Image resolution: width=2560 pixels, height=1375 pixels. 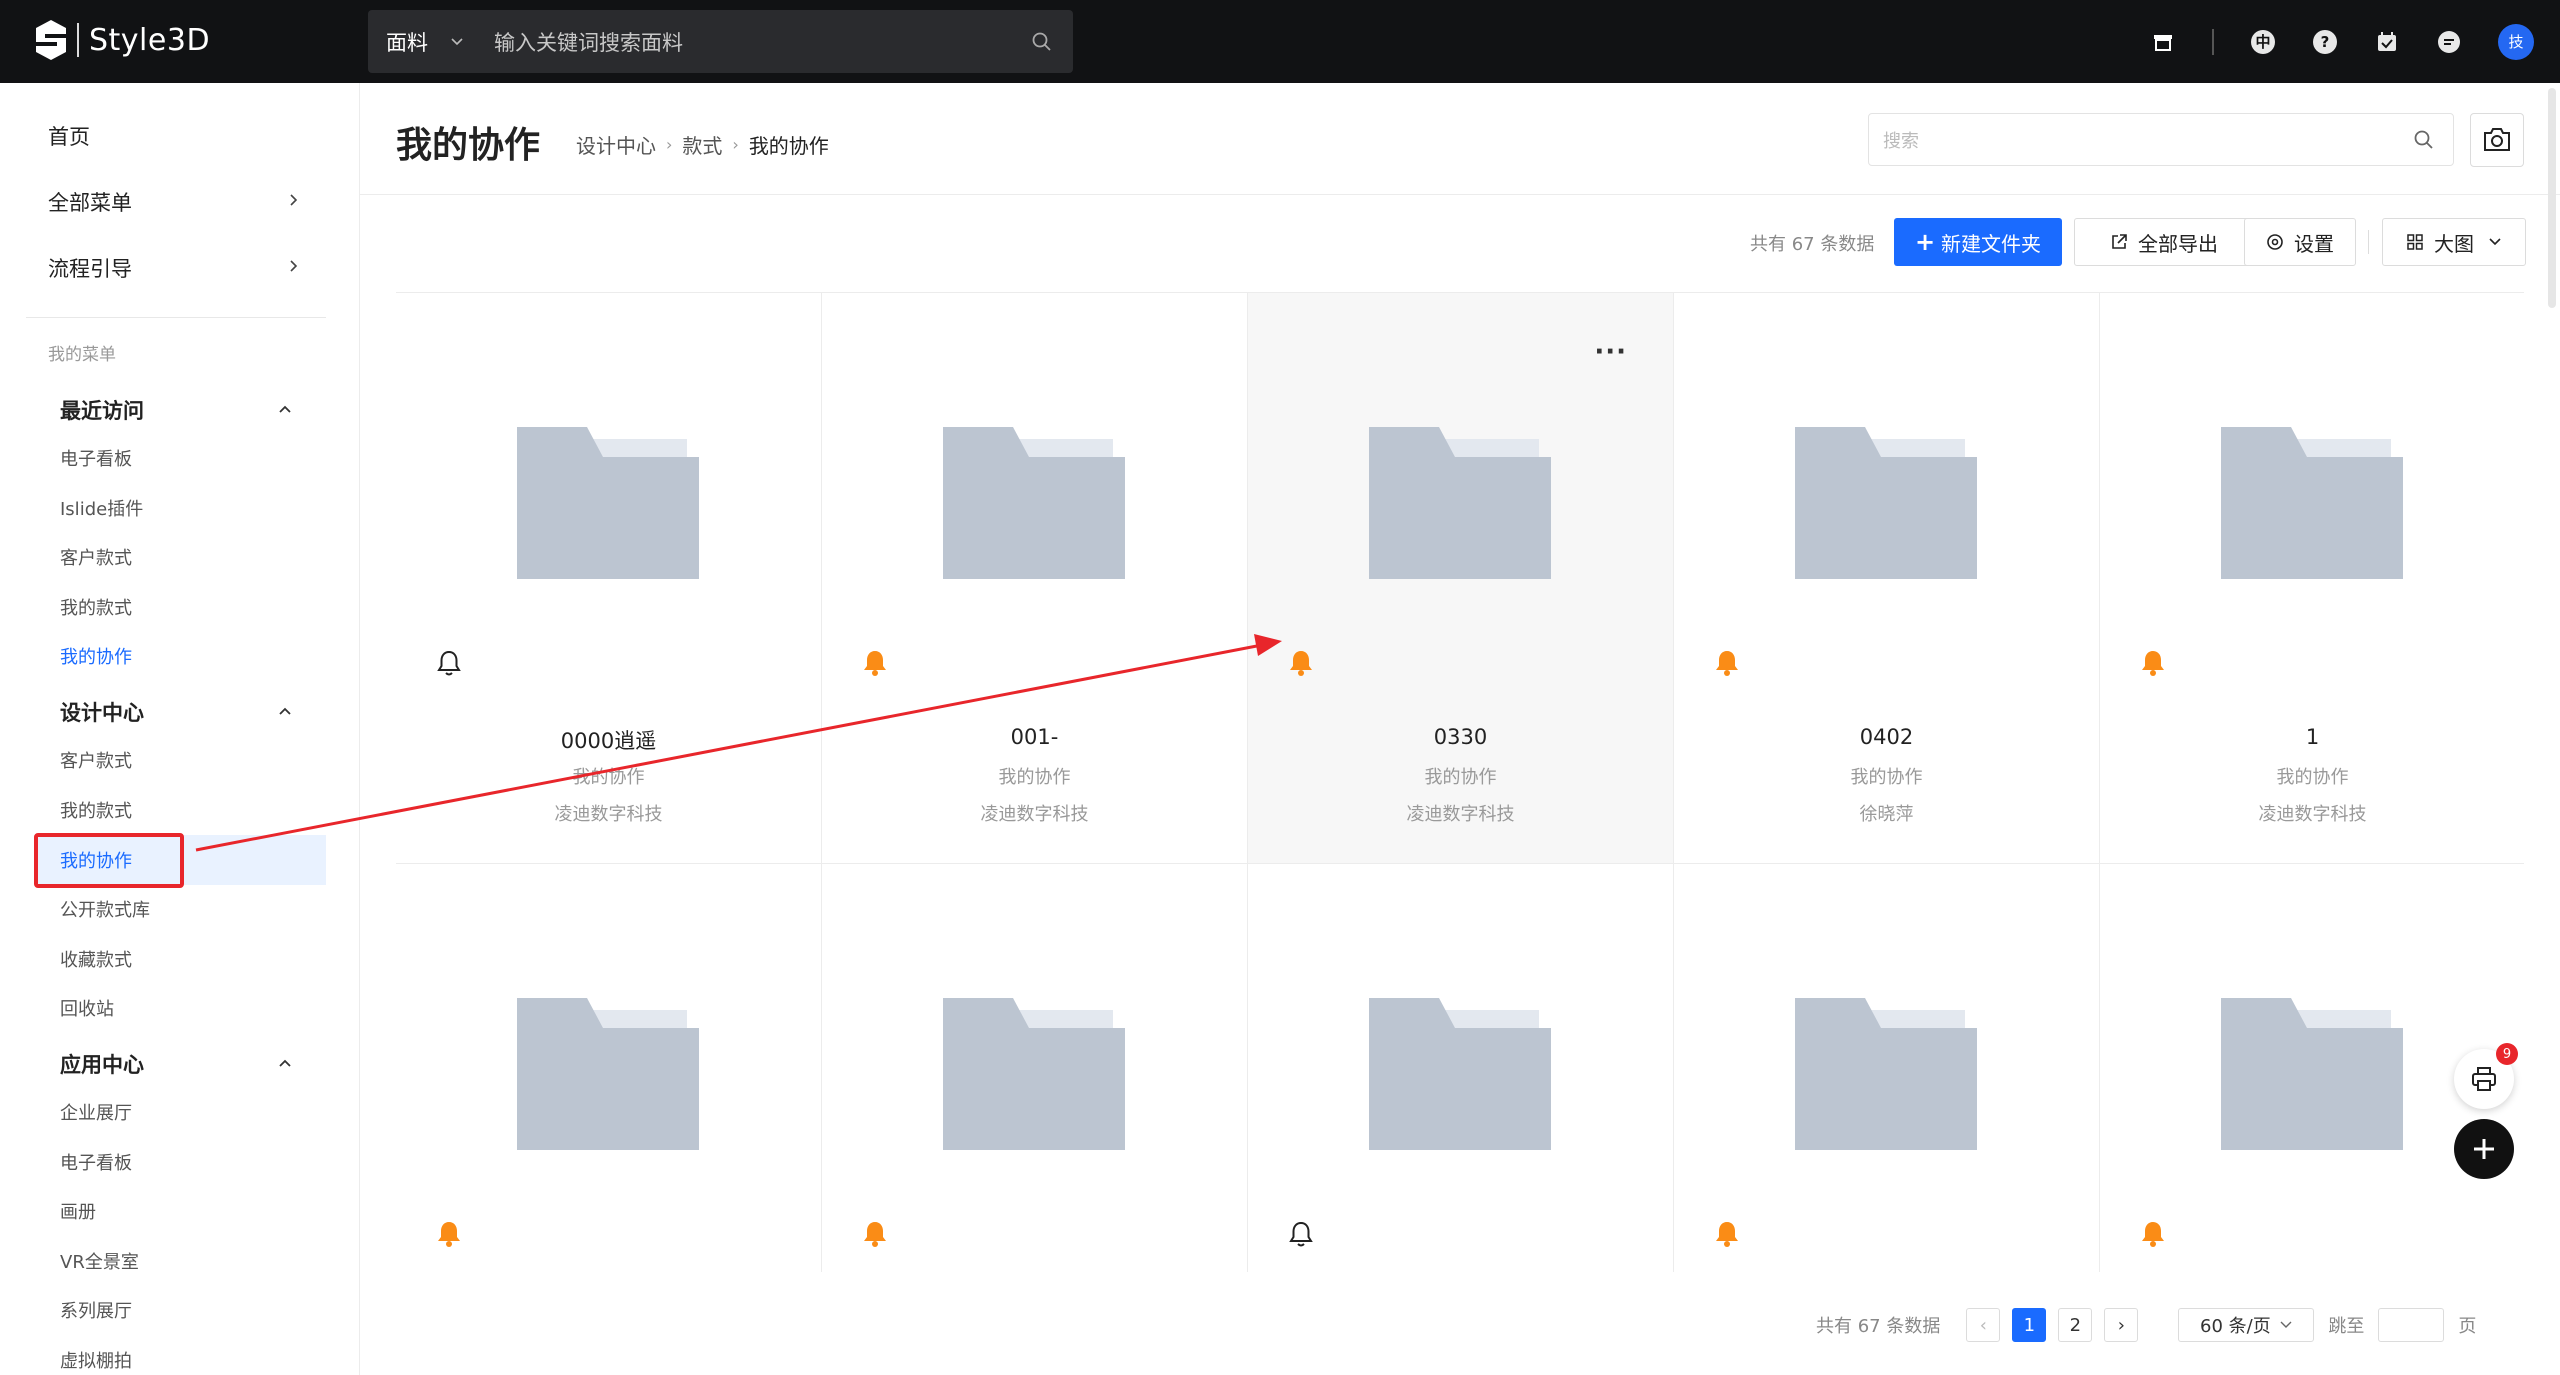 What do you see at coordinates (2454, 242) in the screenshot?
I see `view-mode-select: 大图` at bounding box center [2454, 242].